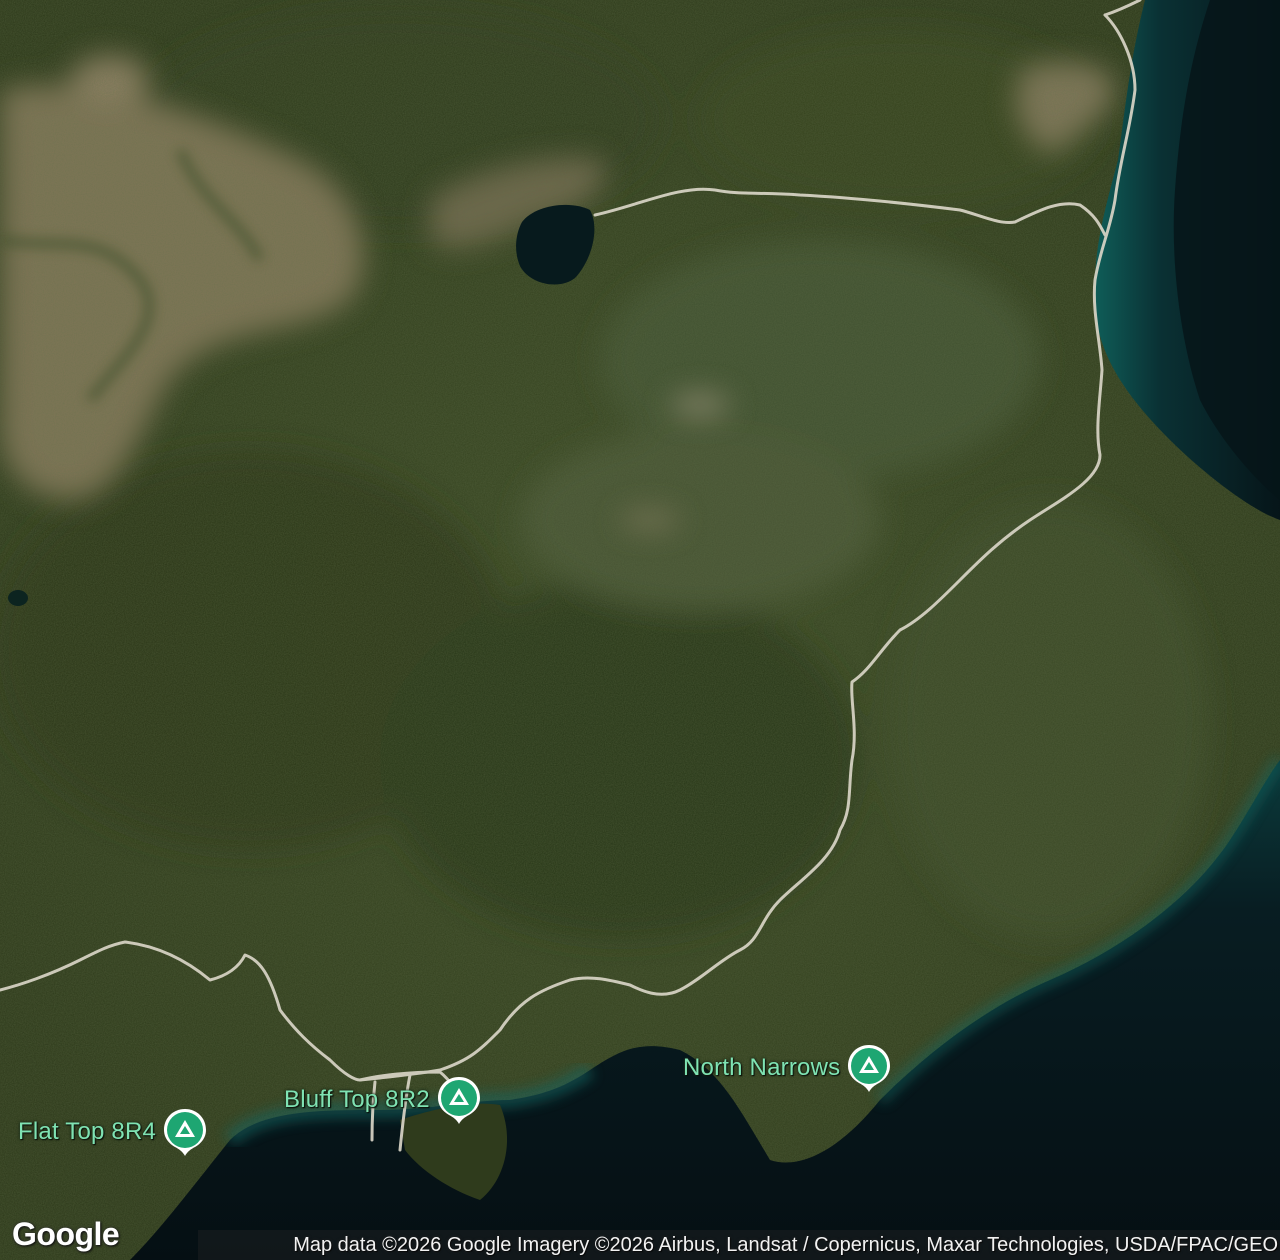 The width and height of the screenshot is (1280, 1260). What do you see at coordinates (357, 1099) in the screenshot?
I see `campsite-label: Bluff Top 8R2` at bounding box center [357, 1099].